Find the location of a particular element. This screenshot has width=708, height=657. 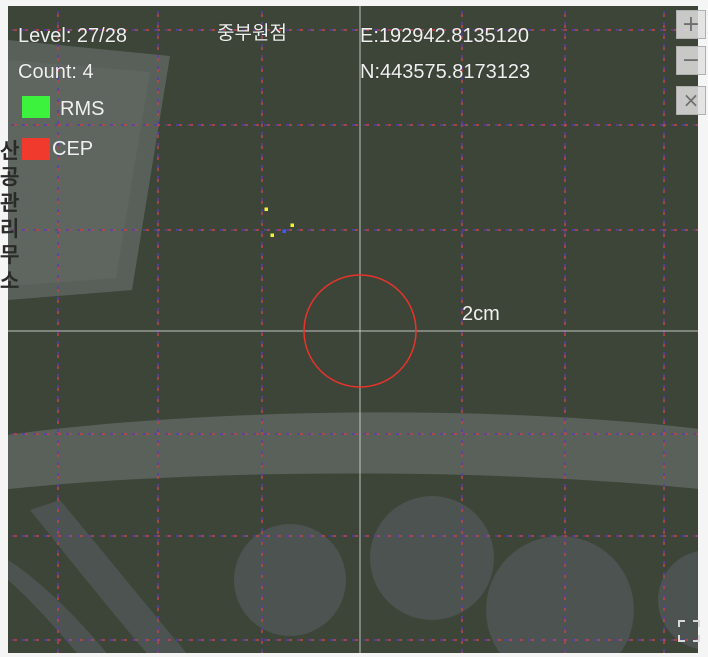

rms-legend-swatch is located at coordinates (36, 107).